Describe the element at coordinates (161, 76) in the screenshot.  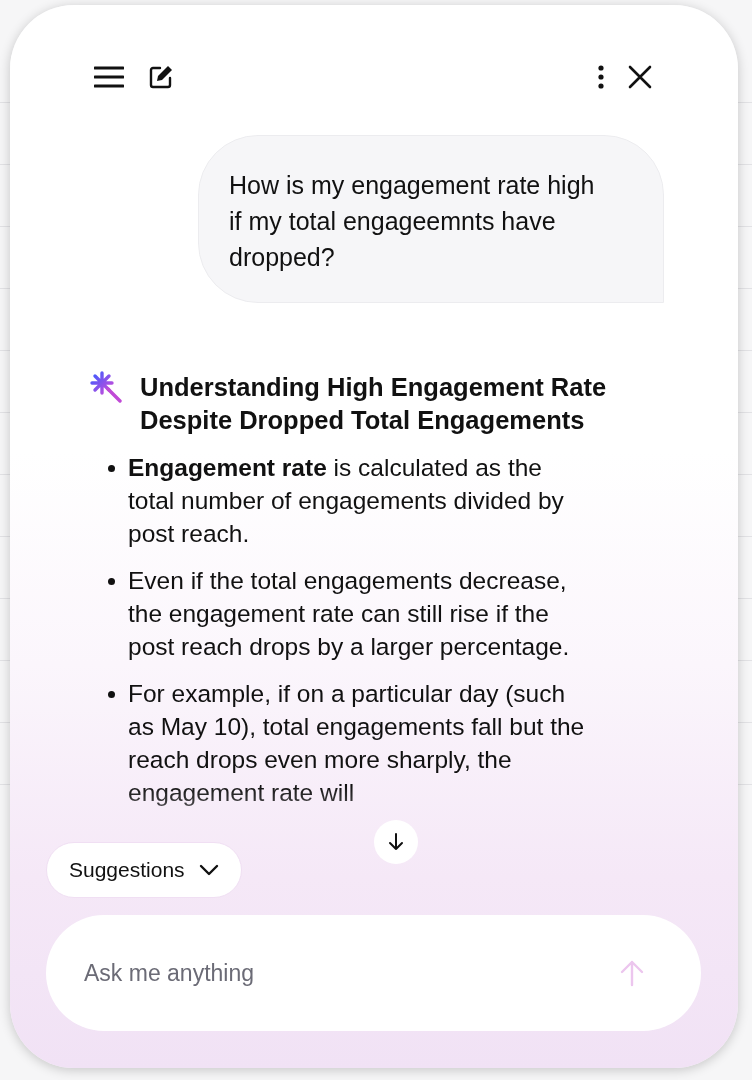
I see `edit-button` at that location.